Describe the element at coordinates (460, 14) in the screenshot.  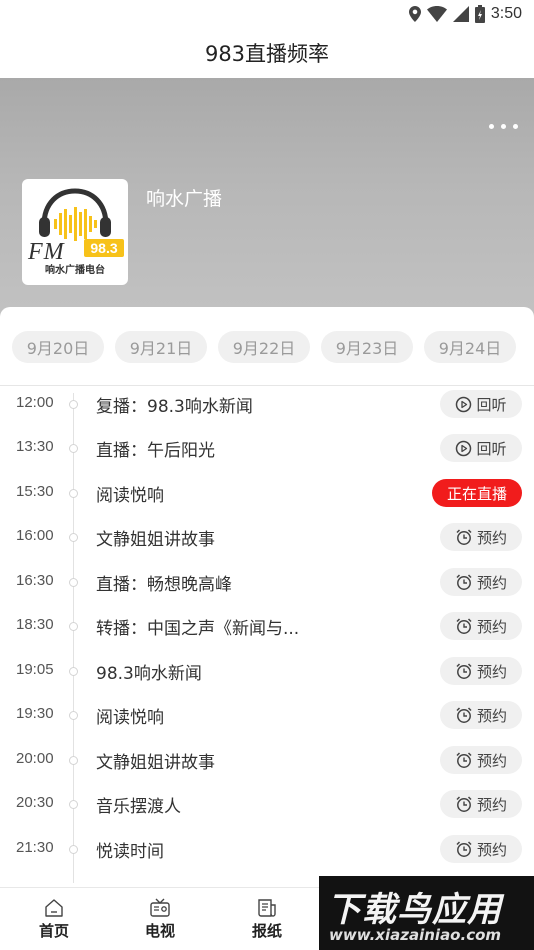
I see `signal-icon` at that location.